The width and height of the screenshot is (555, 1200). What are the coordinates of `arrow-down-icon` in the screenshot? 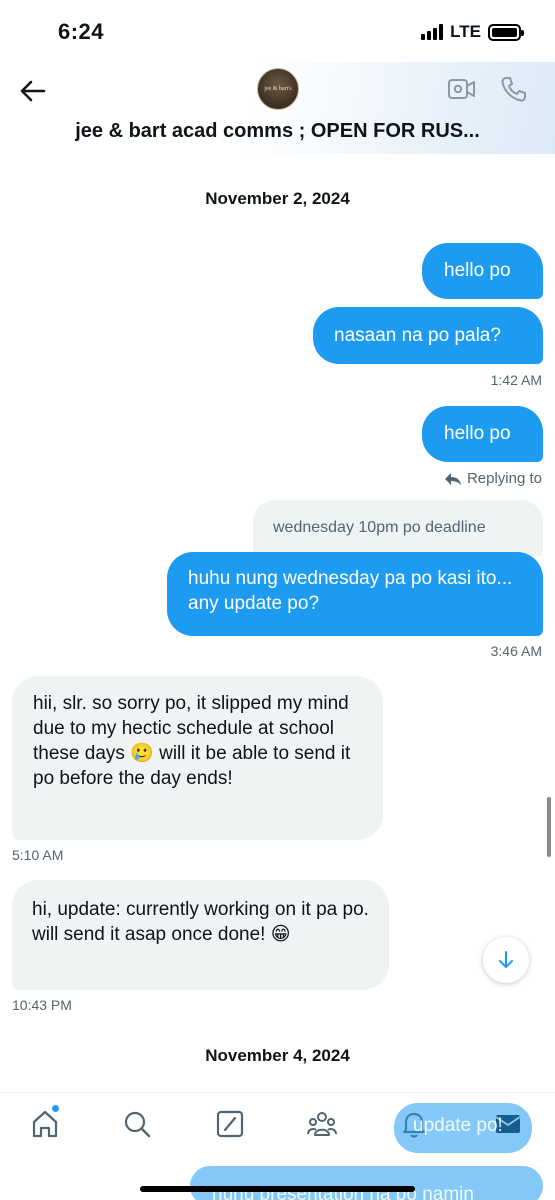 It's located at (506, 959).